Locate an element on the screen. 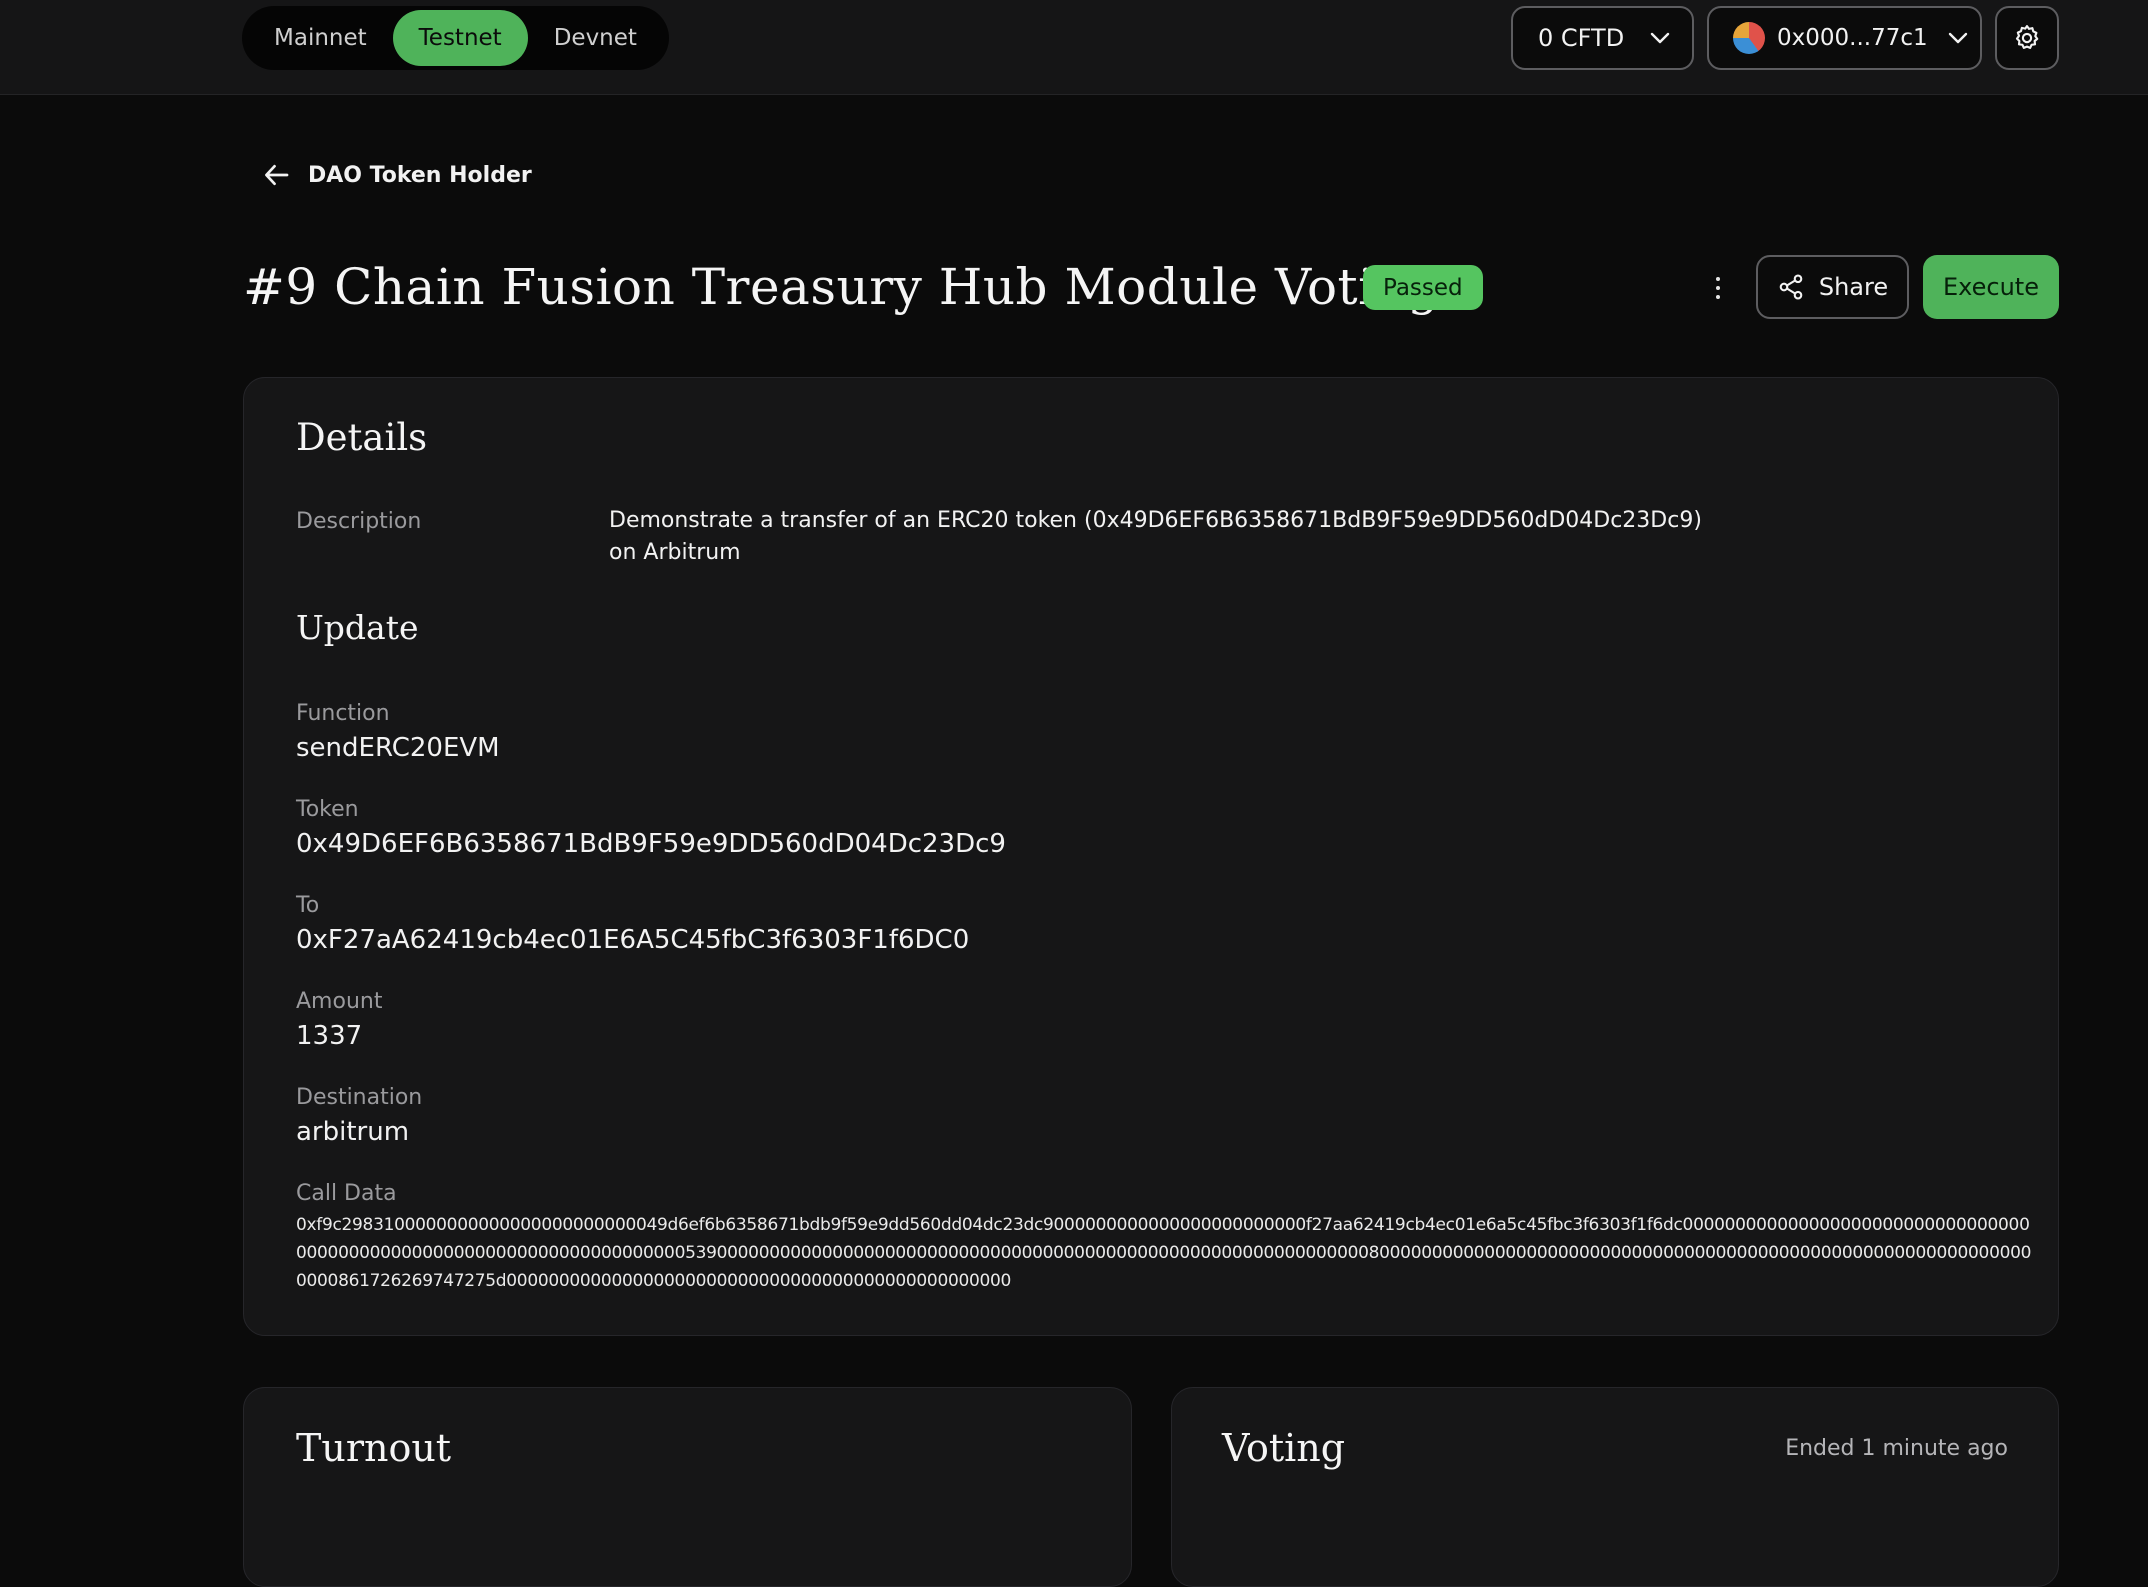 This screenshot has height=1587, width=2148. share-button: Share is located at coordinates (1832, 287).